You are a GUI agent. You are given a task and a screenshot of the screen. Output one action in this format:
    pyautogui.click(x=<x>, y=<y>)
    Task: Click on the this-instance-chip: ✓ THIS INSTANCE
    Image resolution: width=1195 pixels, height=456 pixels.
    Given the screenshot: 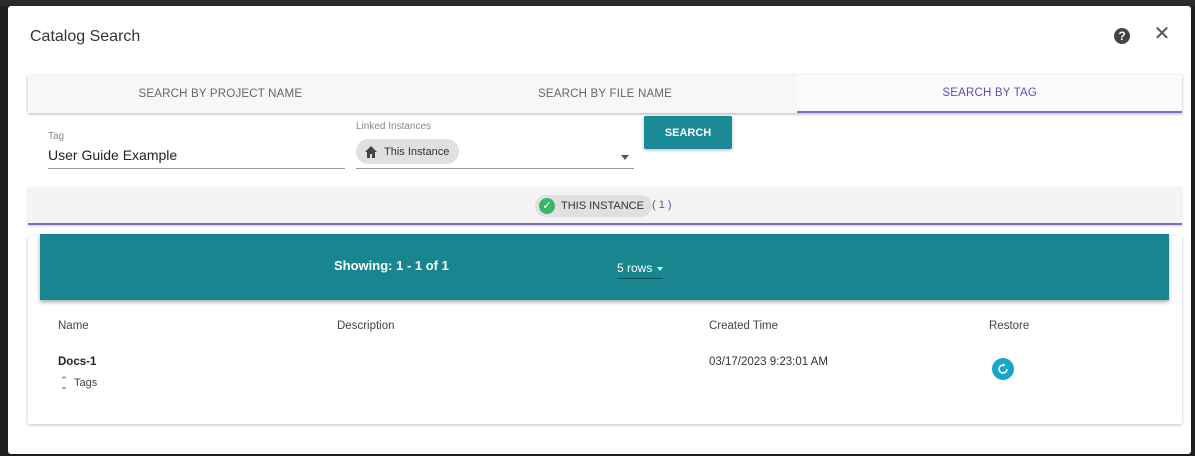 What is the action you would take?
    pyautogui.click(x=593, y=206)
    